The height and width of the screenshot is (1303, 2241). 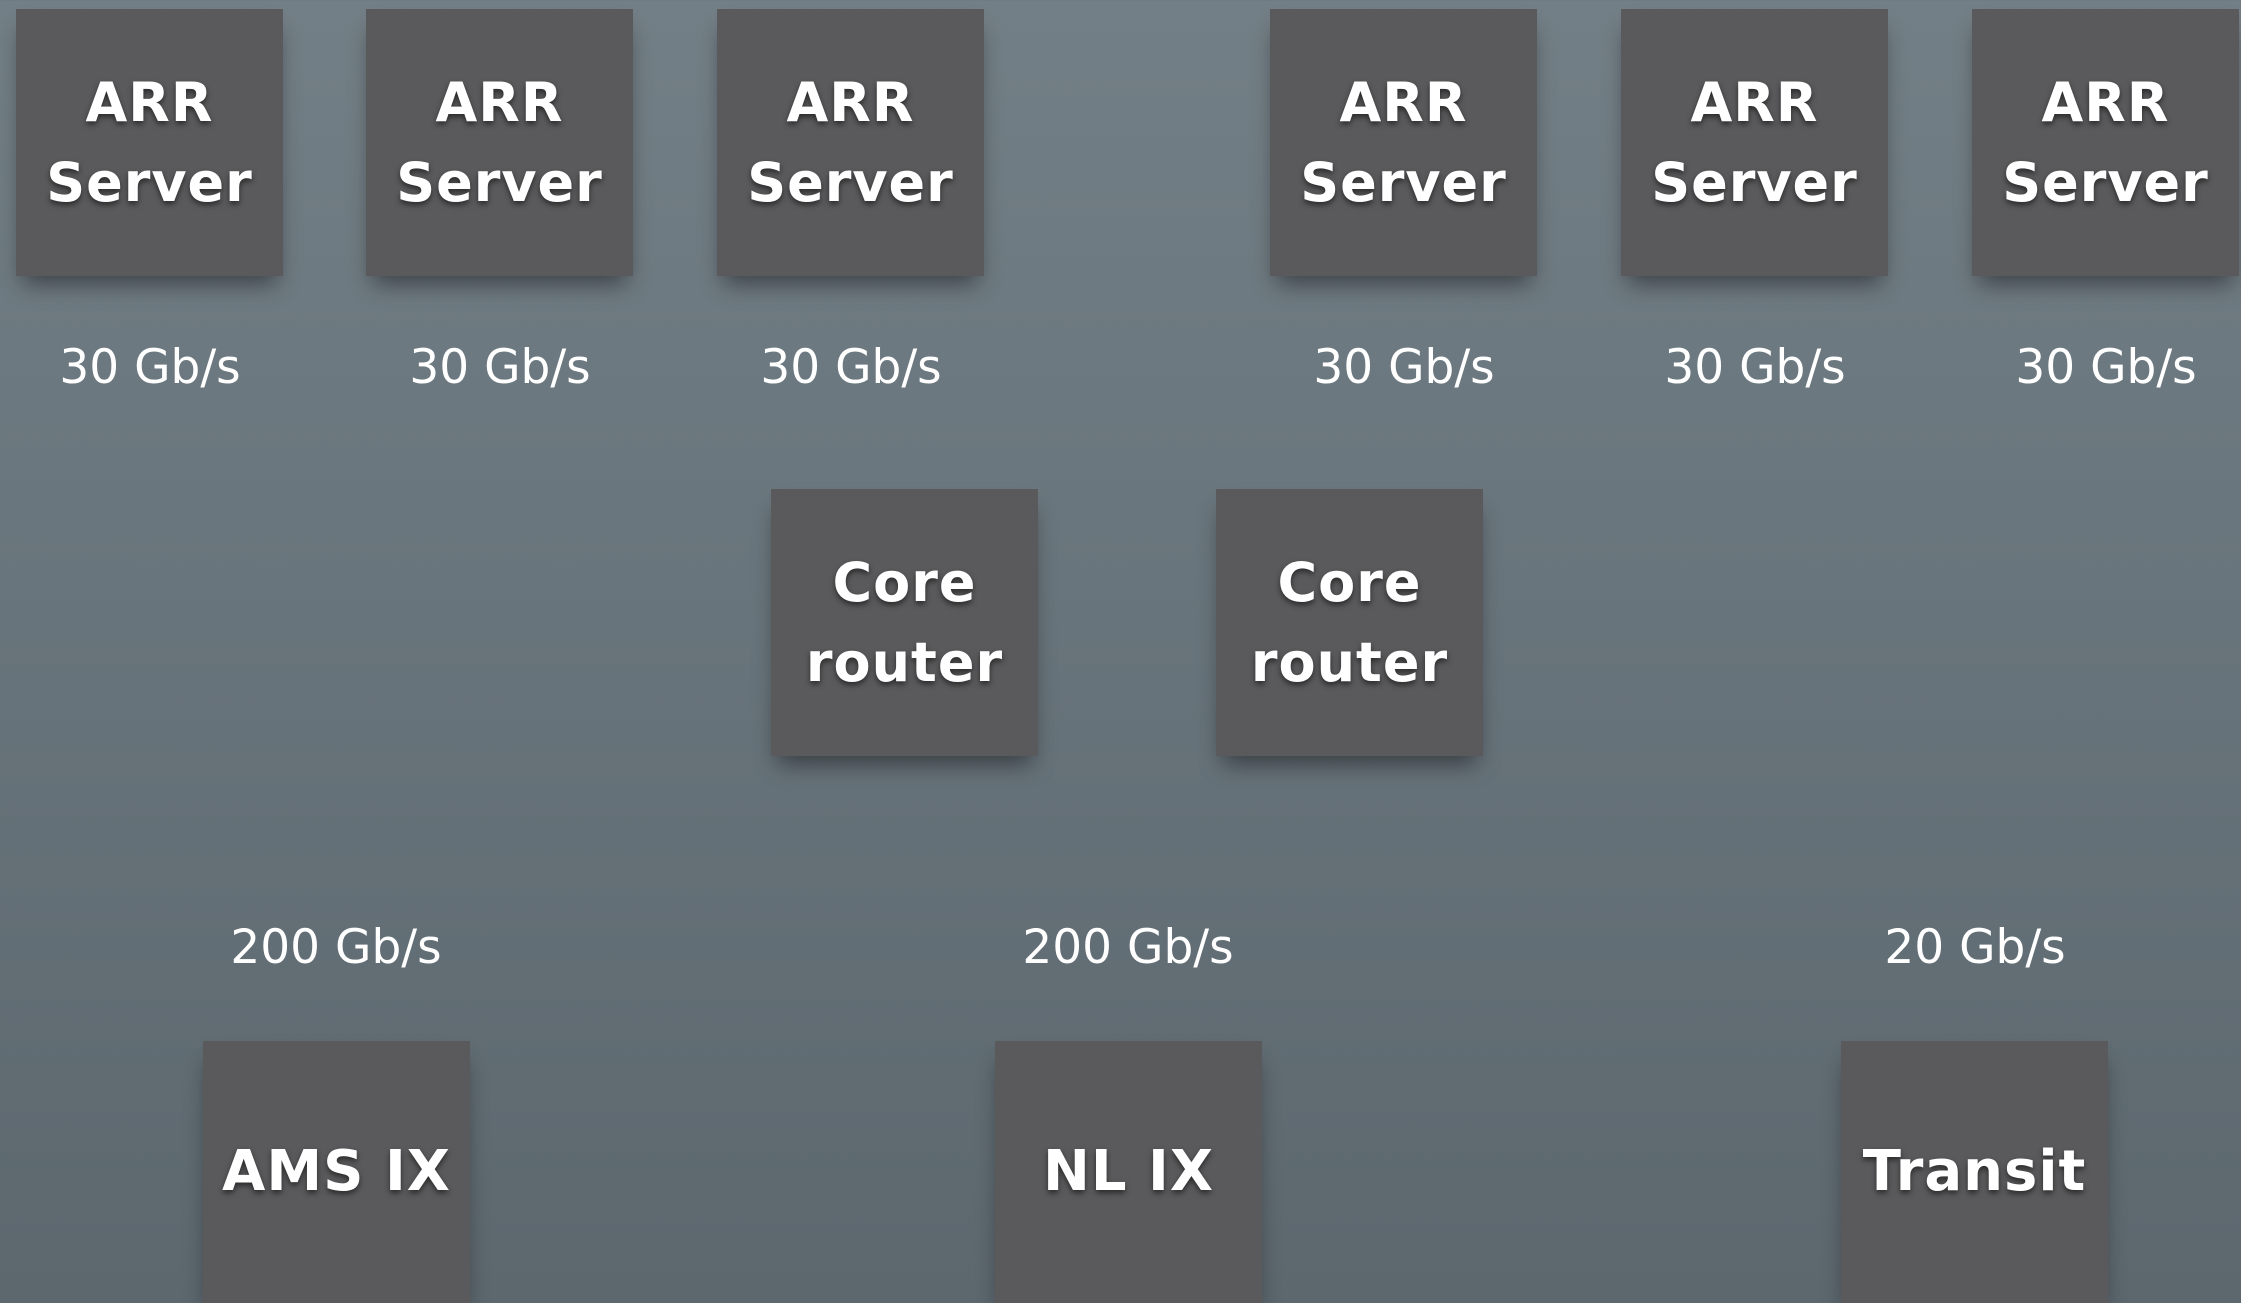 I want to click on uplink-label: NL IX, so click(x=1128, y=1171).